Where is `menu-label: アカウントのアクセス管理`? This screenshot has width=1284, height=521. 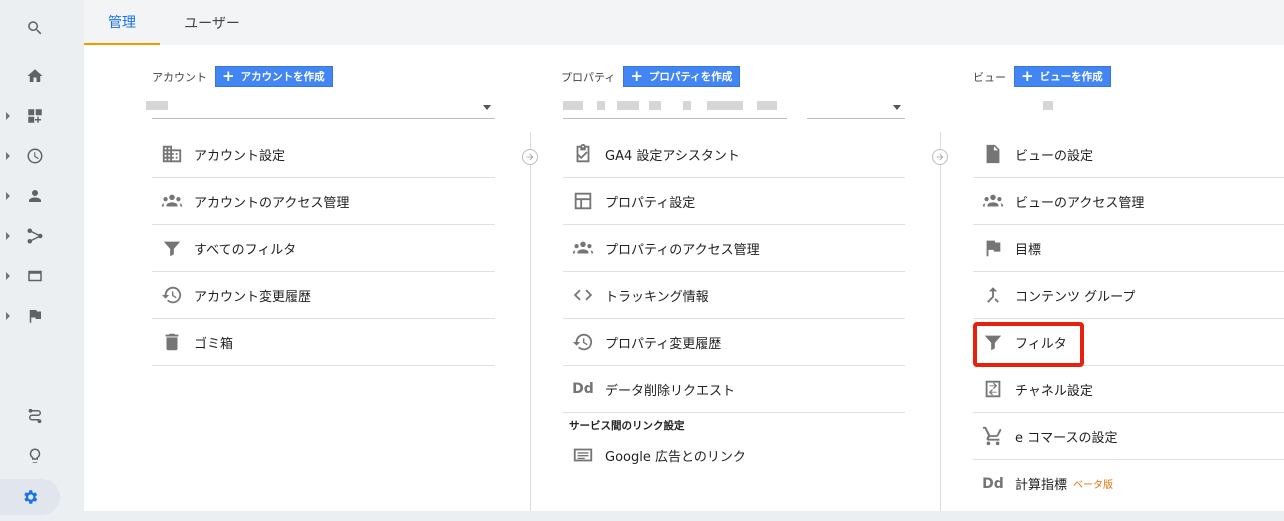
menu-label: アカウントのアクセス管理 is located at coordinates (272, 203).